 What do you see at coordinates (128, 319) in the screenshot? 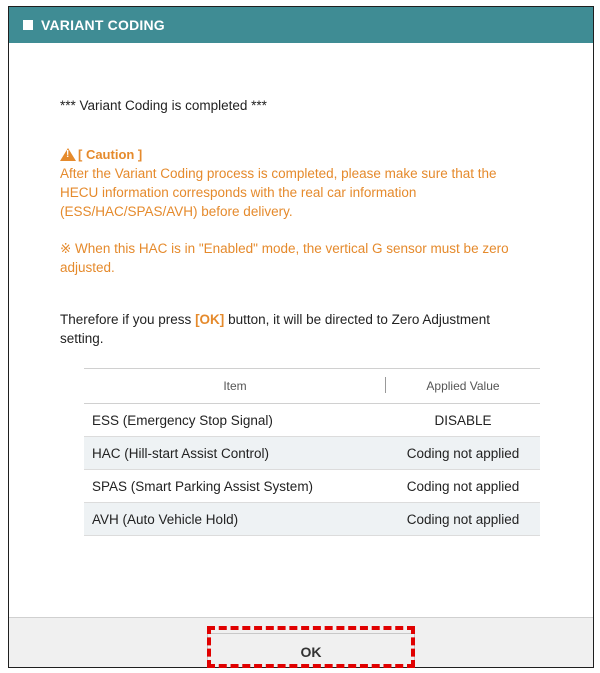
I see `notice-prefix: Therefore if you press` at bounding box center [128, 319].